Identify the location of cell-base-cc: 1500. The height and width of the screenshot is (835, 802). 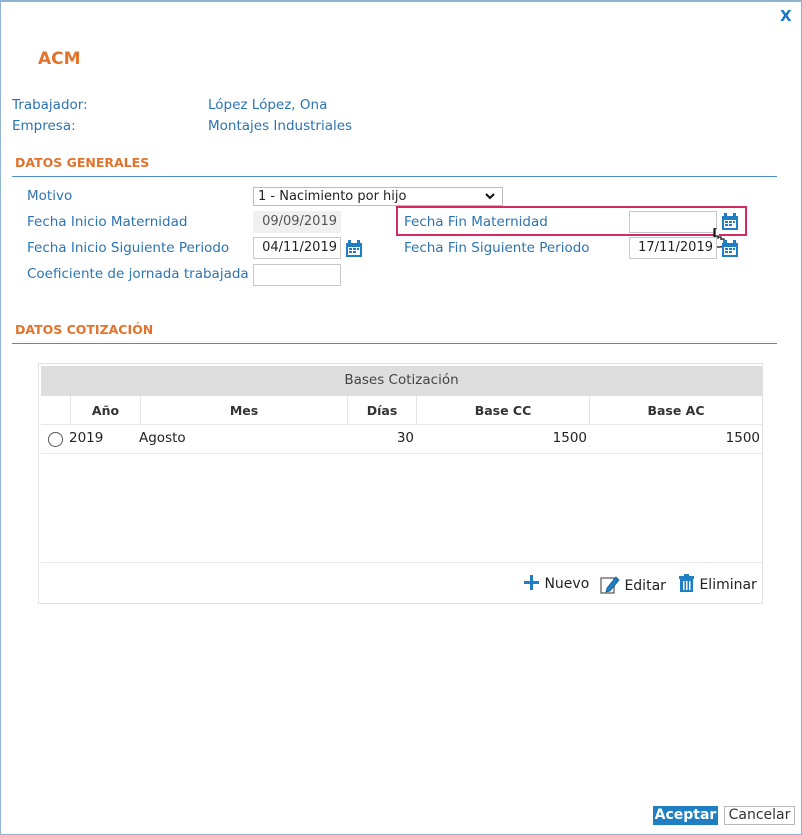
(569, 438).